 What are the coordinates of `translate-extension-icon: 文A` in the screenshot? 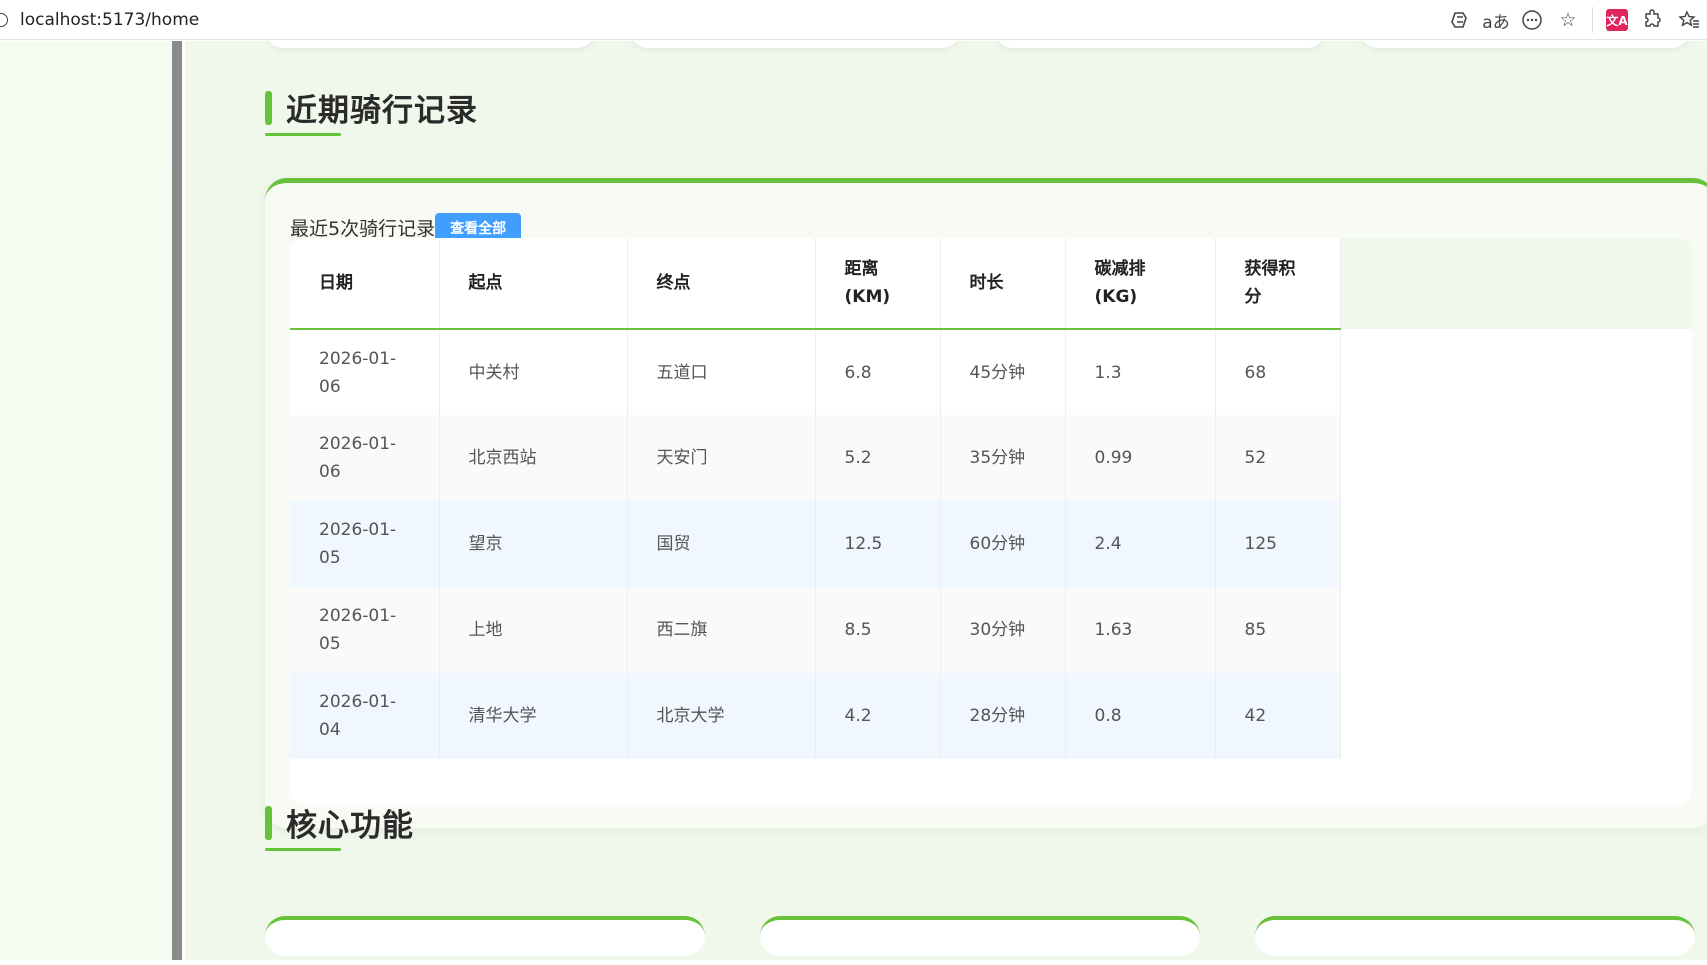 It's located at (1617, 20).